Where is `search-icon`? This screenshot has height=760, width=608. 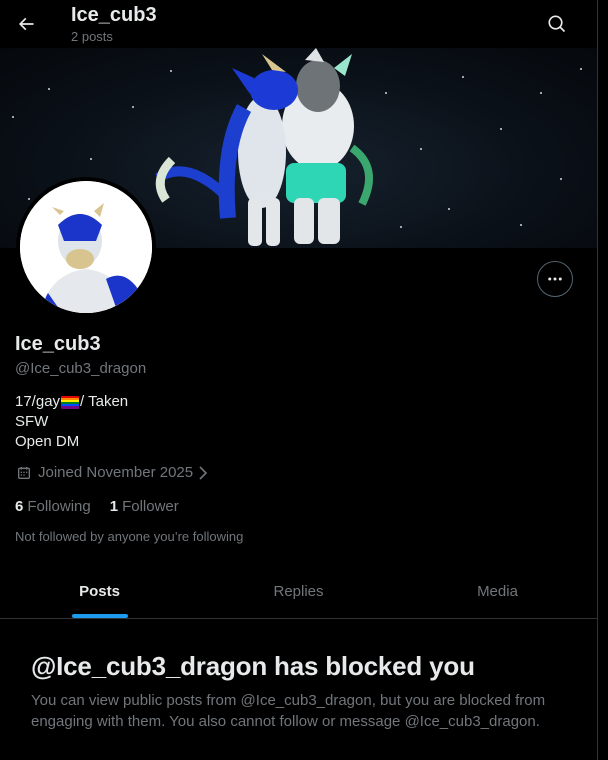 search-icon is located at coordinates (557, 24).